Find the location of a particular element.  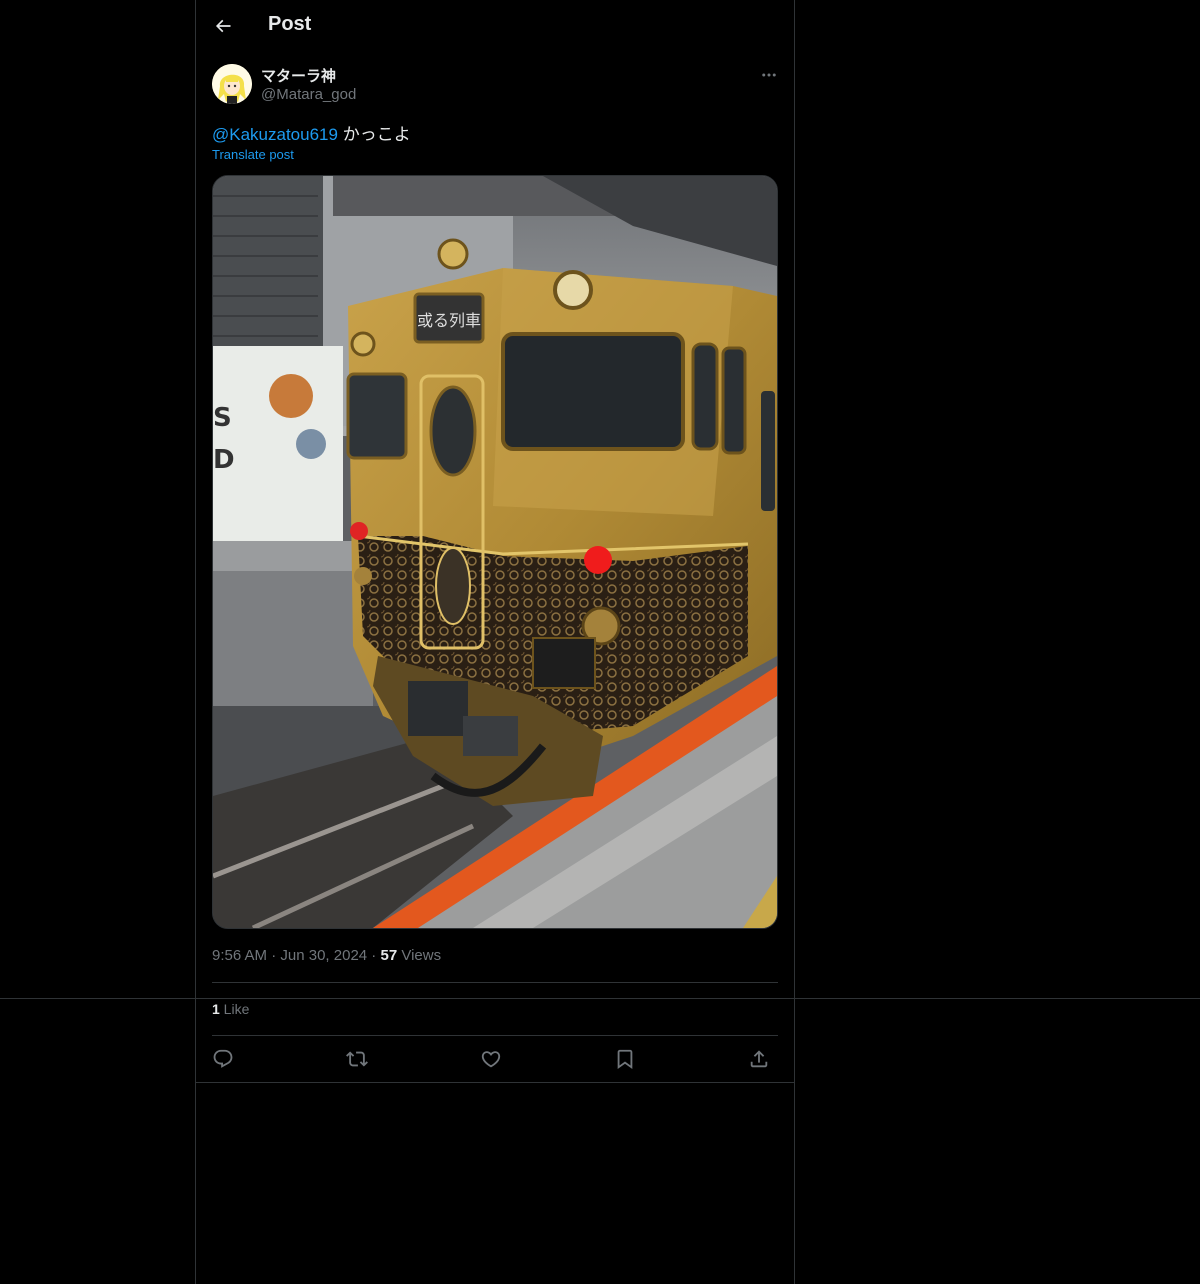

mention-link: @Kakuzatou619 is located at coordinates (275, 134).